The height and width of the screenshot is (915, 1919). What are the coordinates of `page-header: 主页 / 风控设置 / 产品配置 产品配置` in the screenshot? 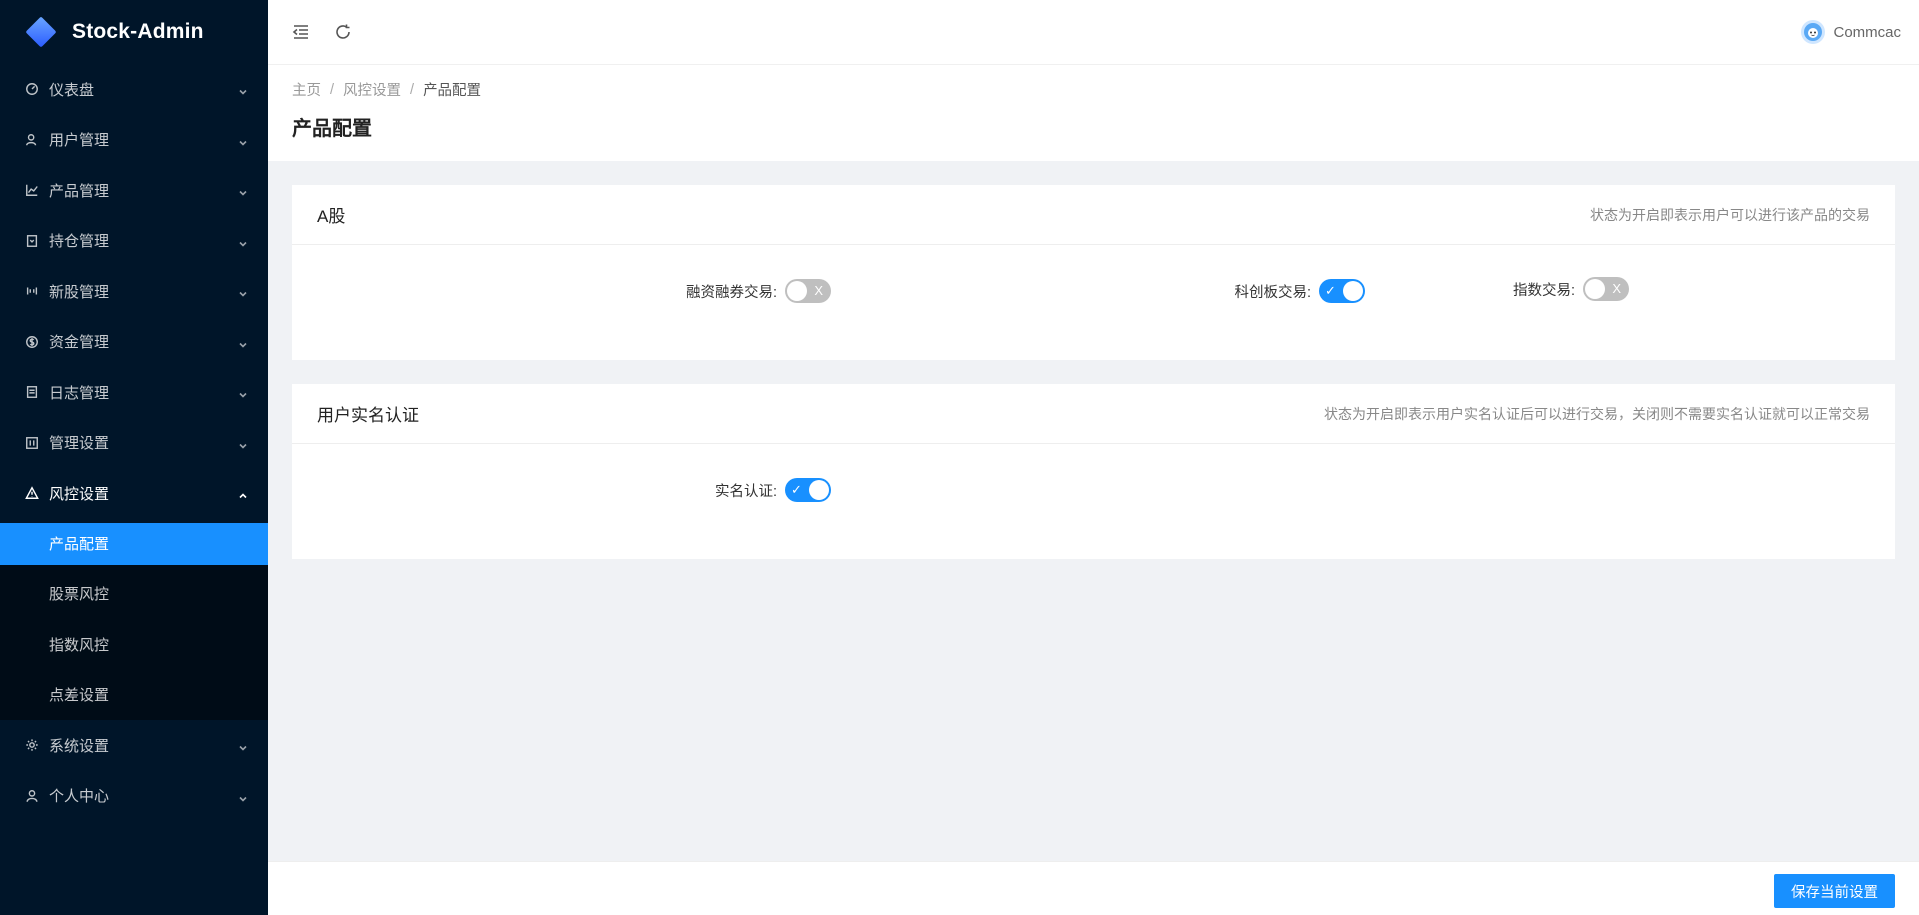 It's located at (1093, 113).